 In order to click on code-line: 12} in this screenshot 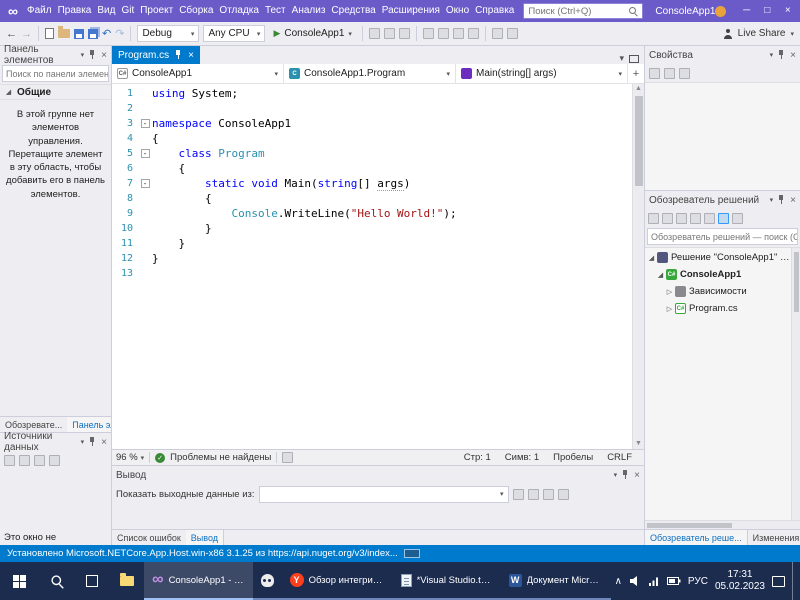, I will do `click(372, 258)`.